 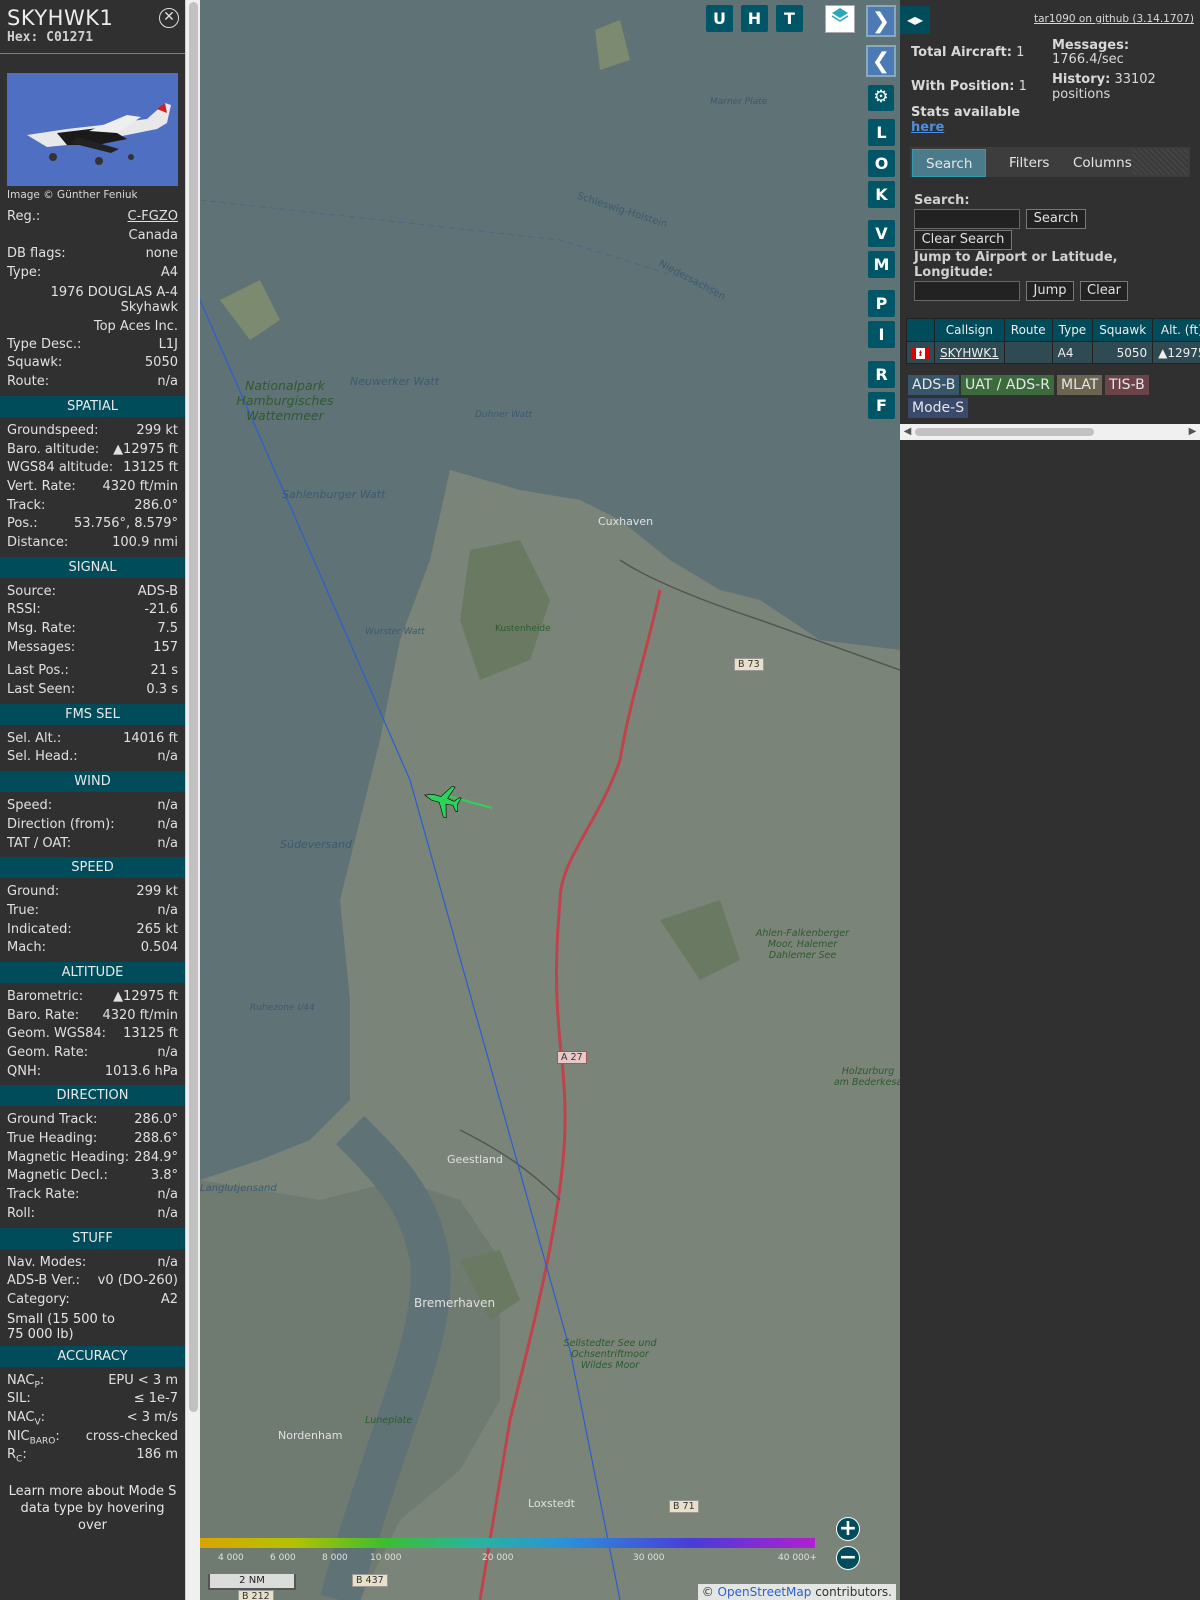 What do you see at coordinates (963, 240) in the screenshot?
I see `clear-search-button: Clear Search` at bounding box center [963, 240].